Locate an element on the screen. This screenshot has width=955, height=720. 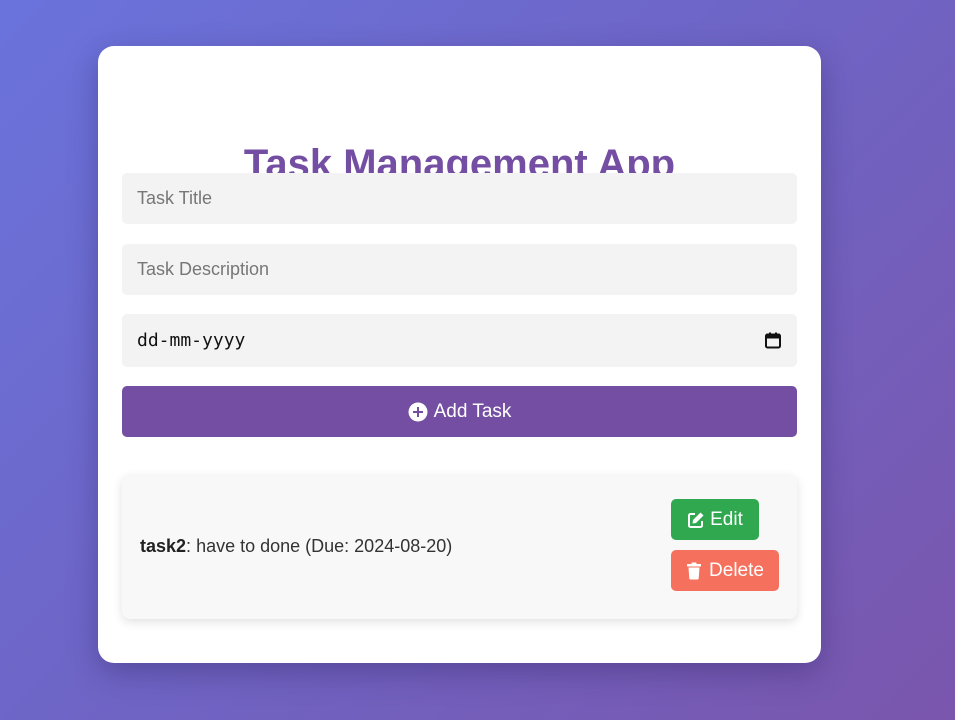
edit-label: Edit is located at coordinates (726, 519).